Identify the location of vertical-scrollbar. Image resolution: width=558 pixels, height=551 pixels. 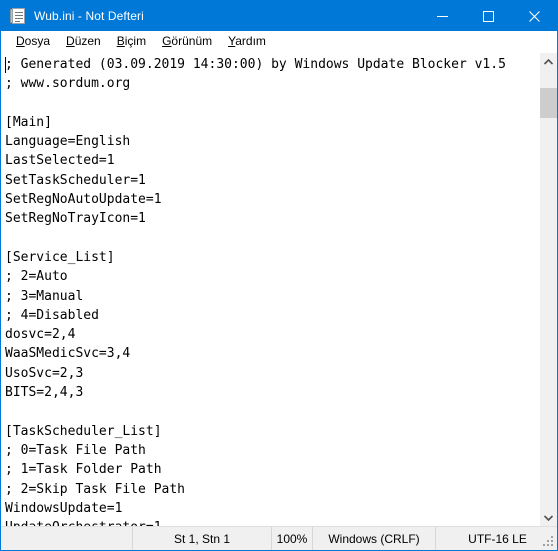
(548, 289).